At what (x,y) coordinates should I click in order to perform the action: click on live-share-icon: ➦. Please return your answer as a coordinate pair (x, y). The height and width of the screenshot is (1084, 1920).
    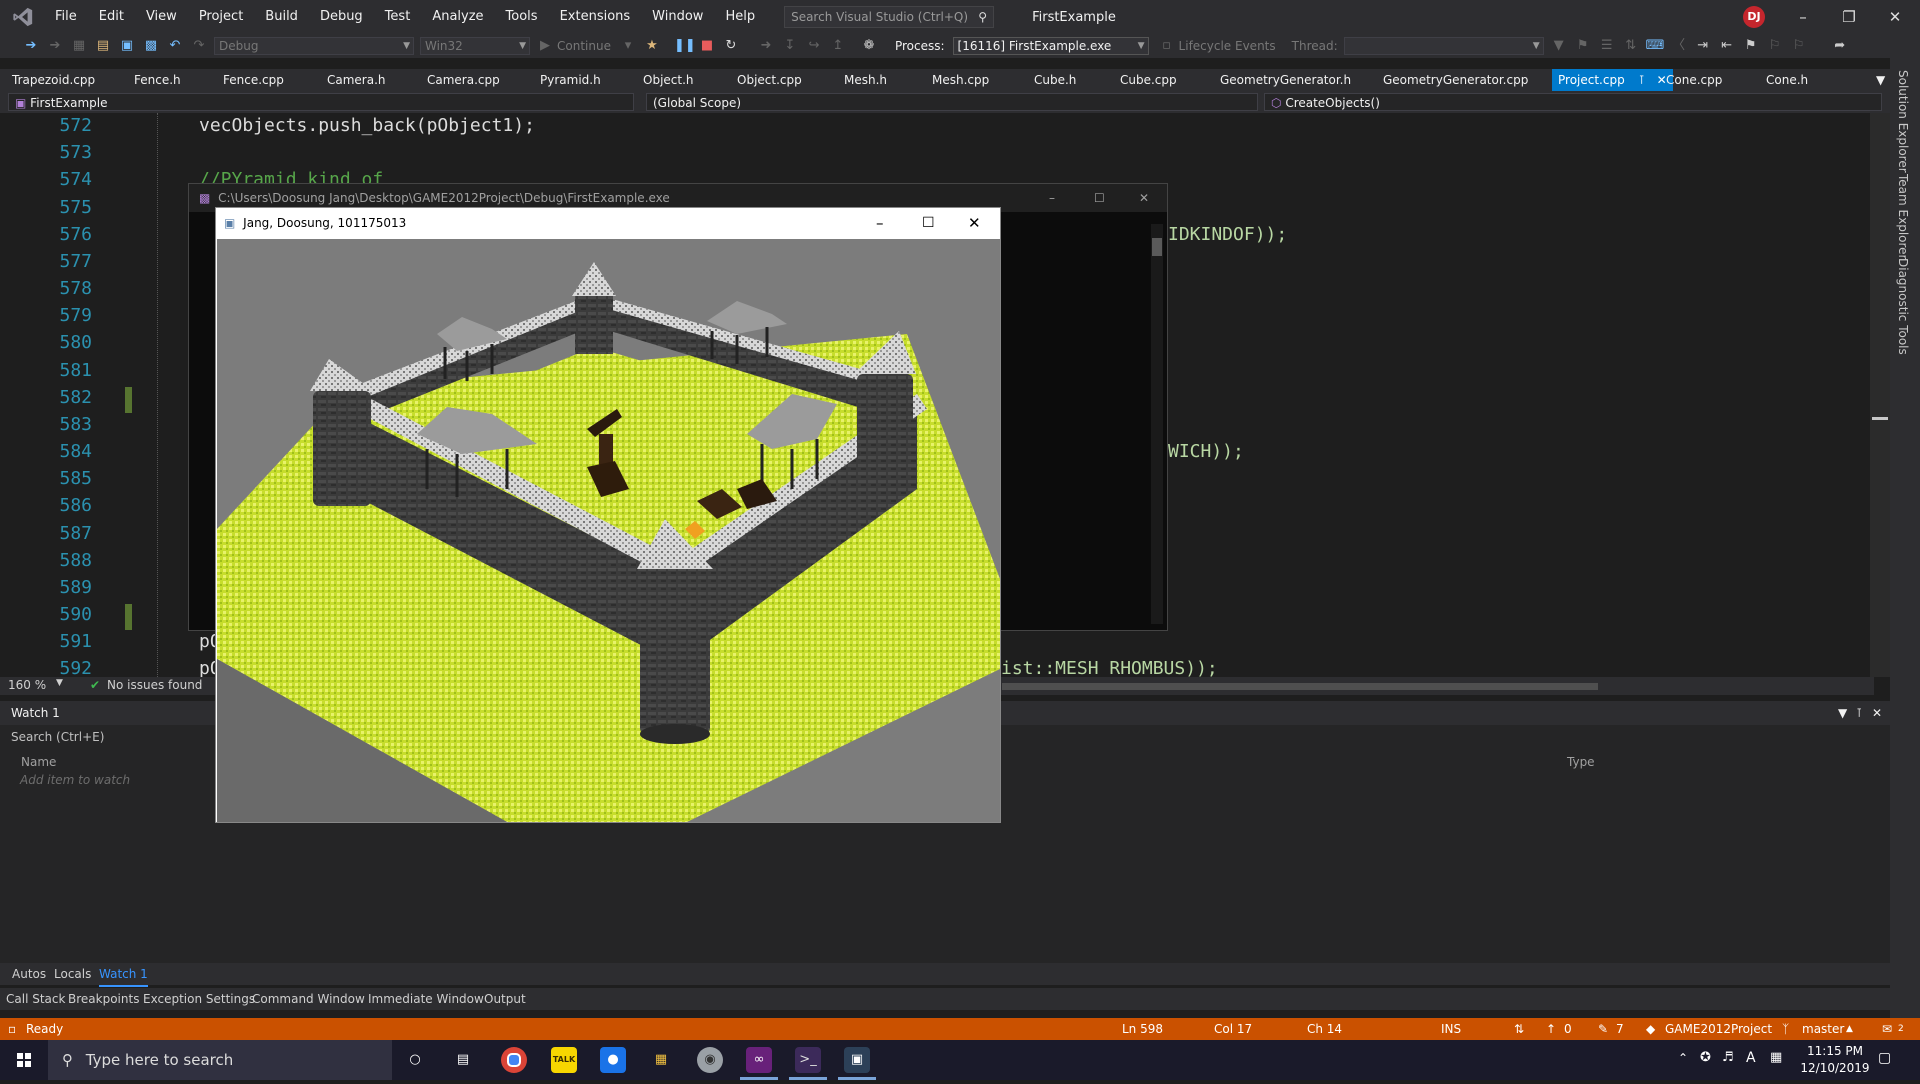
    Looking at the image, I should click on (1840, 46).